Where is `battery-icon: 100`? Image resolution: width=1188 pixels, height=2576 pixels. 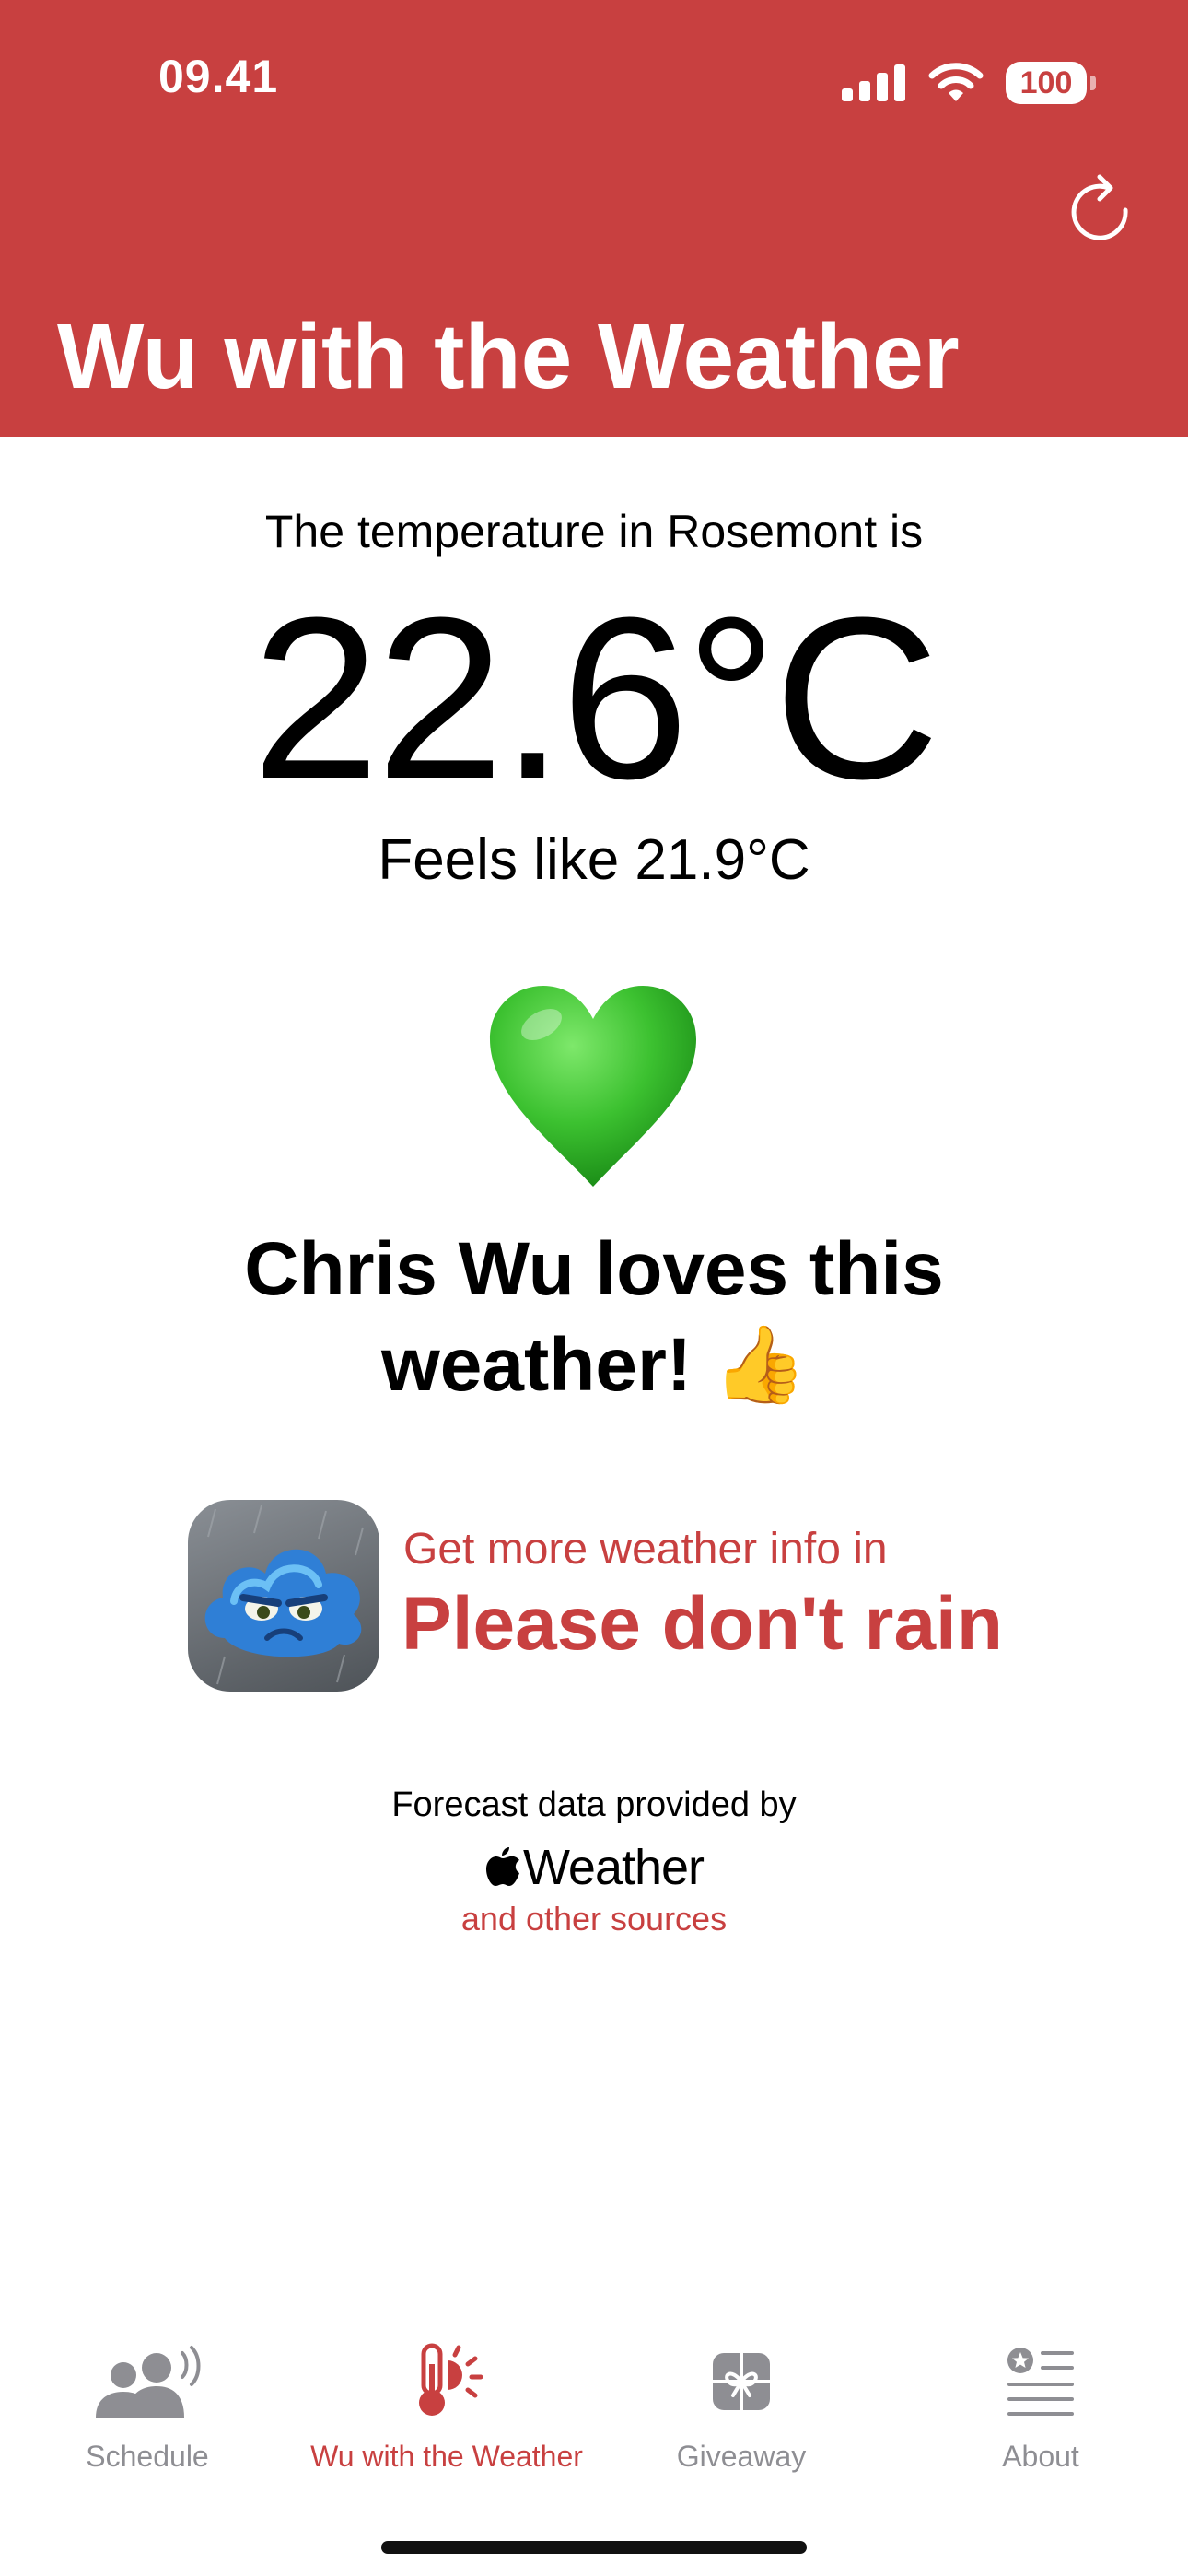 battery-icon: 100 is located at coordinates (1051, 83).